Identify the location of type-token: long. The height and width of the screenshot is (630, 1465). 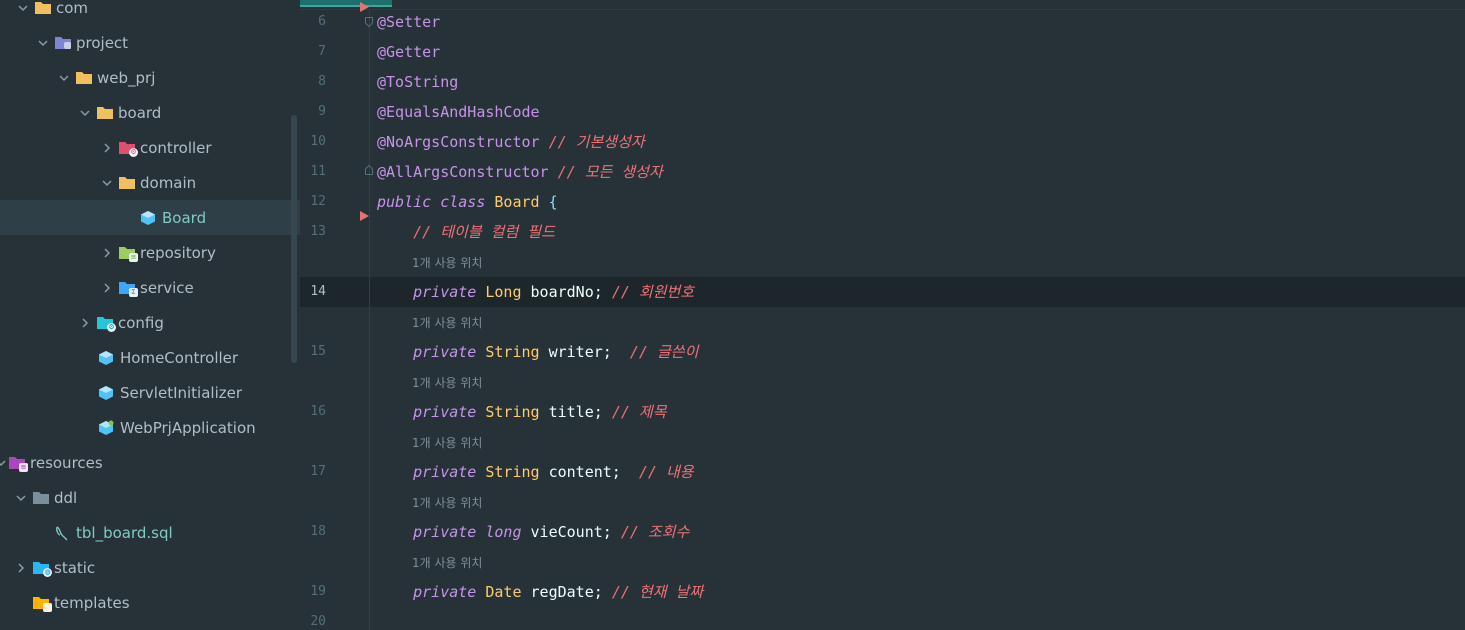
(503, 532).